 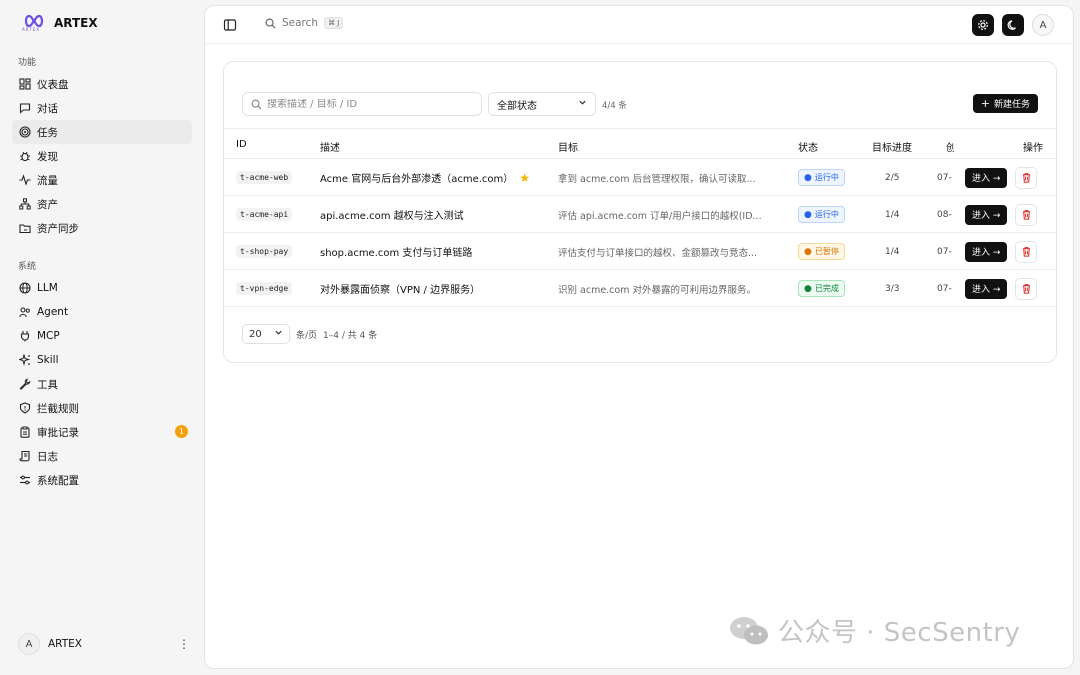 What do you see at coordinates (826, 177) in the screenshot?
I see `status-label: 运行中` at bounding box center [826, 177].